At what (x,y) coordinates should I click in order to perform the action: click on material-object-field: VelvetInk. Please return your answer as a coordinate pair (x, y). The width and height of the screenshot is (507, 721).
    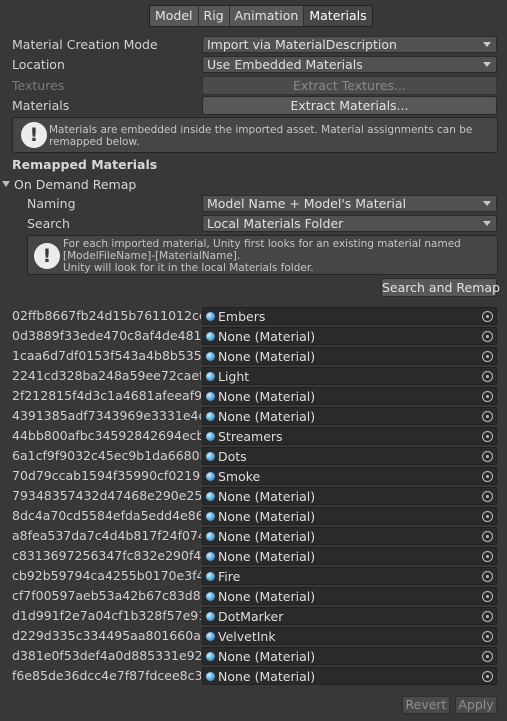
    Looking at the image, I should click on (349, 636).